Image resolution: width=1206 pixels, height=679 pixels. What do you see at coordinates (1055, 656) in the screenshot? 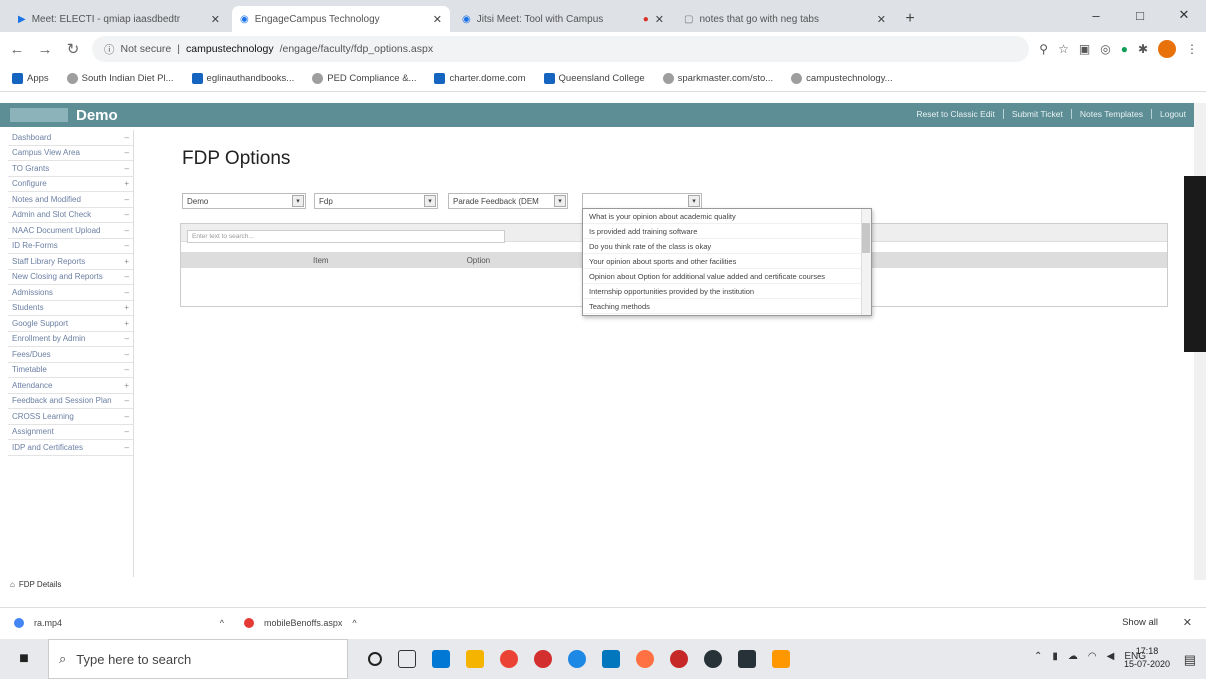
I see `battery-icon: ▮` at bounding box center [1055, 656].